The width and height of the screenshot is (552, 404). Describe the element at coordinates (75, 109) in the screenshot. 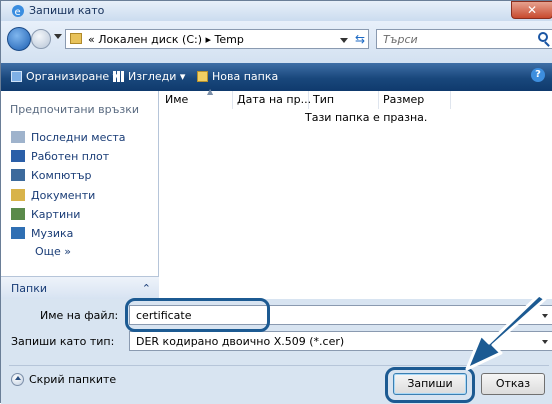

I see `favorite-links-header: Предпочитани връзки` at that location.